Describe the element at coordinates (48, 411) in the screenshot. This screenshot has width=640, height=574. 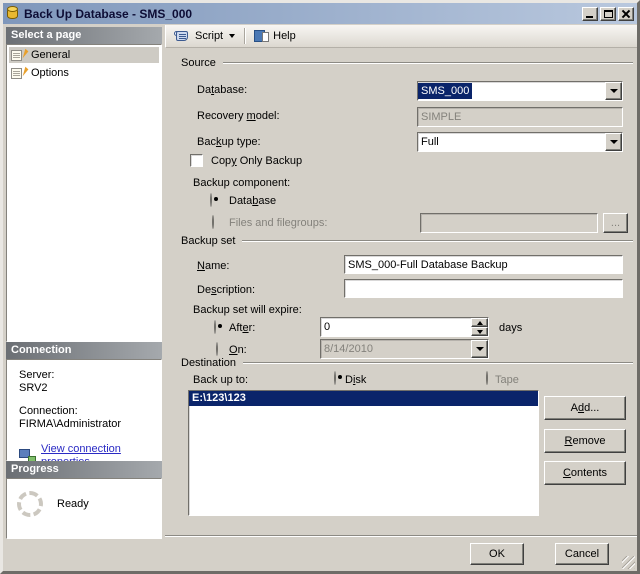
I see `connection-label: Connection:` at that location.